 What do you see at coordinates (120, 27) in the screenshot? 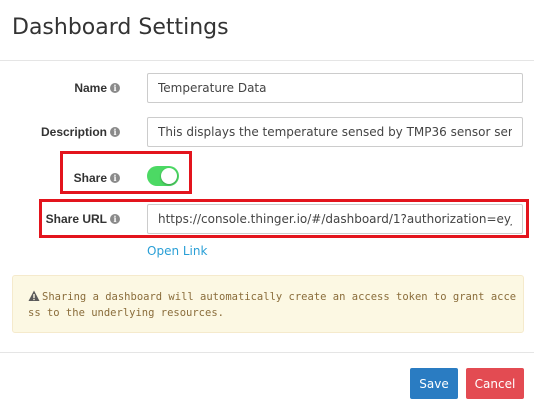
I see `dialog-title: Dashboard Settings` at bounding box center [120, 27].